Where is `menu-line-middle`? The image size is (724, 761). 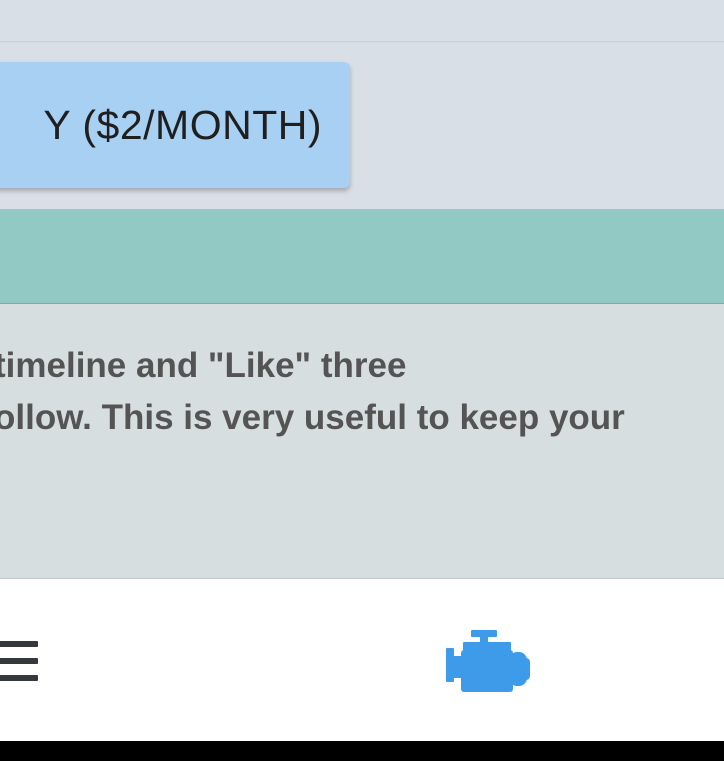 menu-line-middle is located at coordinates (19, 661).